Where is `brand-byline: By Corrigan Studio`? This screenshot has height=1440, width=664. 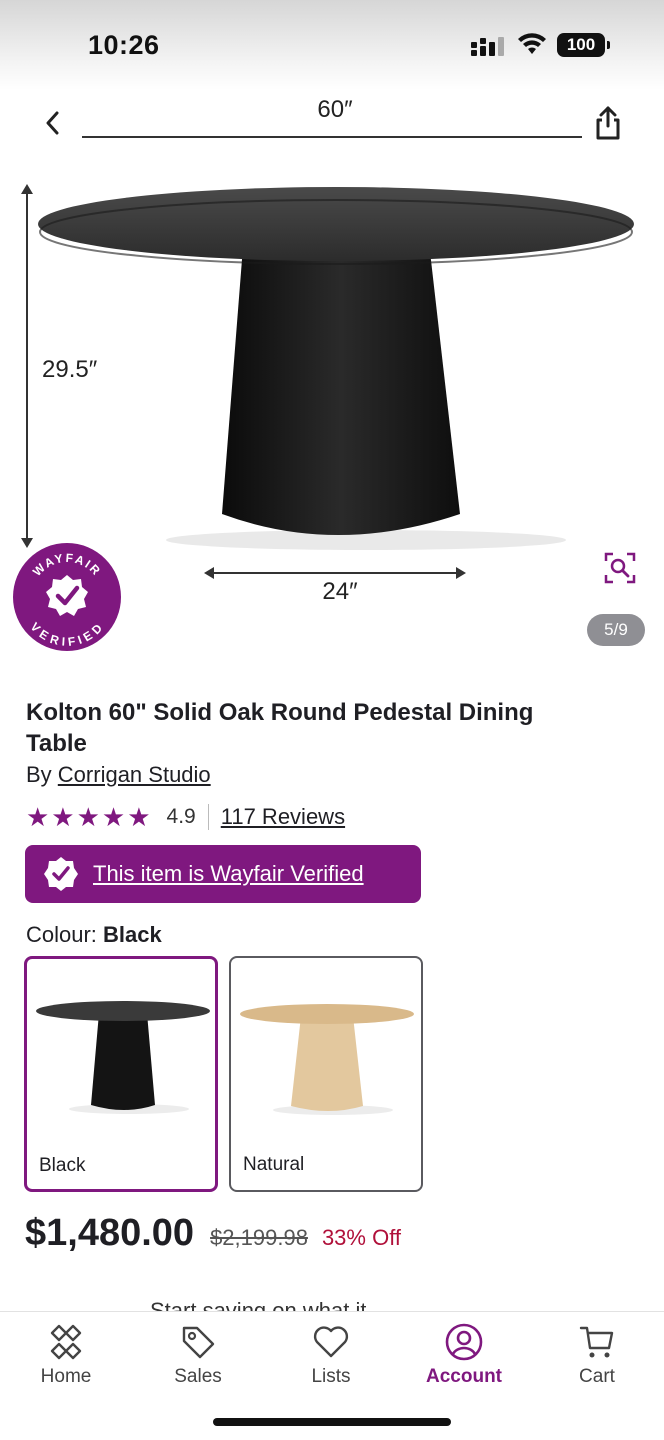
brand-byline: By Corrigan Studio is located at coordinates (118, 775).